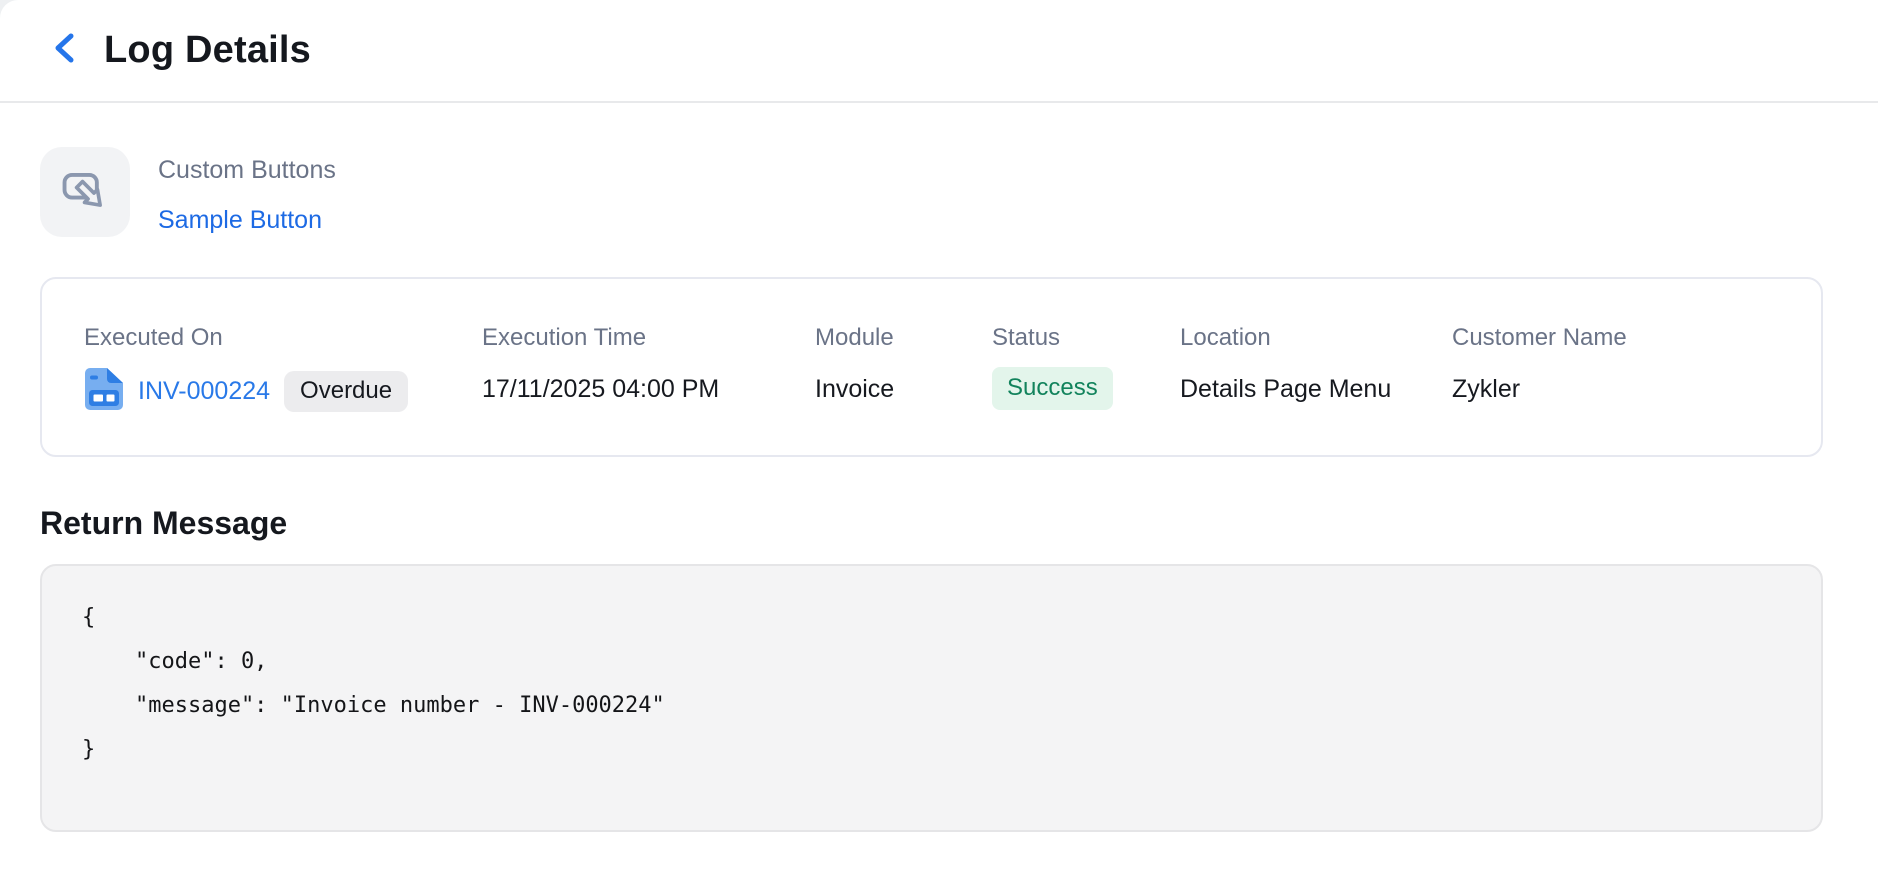 The height and width of the screenshot is (870, 1878). Describe the element at coordinates (939, 50) in the screenshot. I see `header: Log Details` at that location.